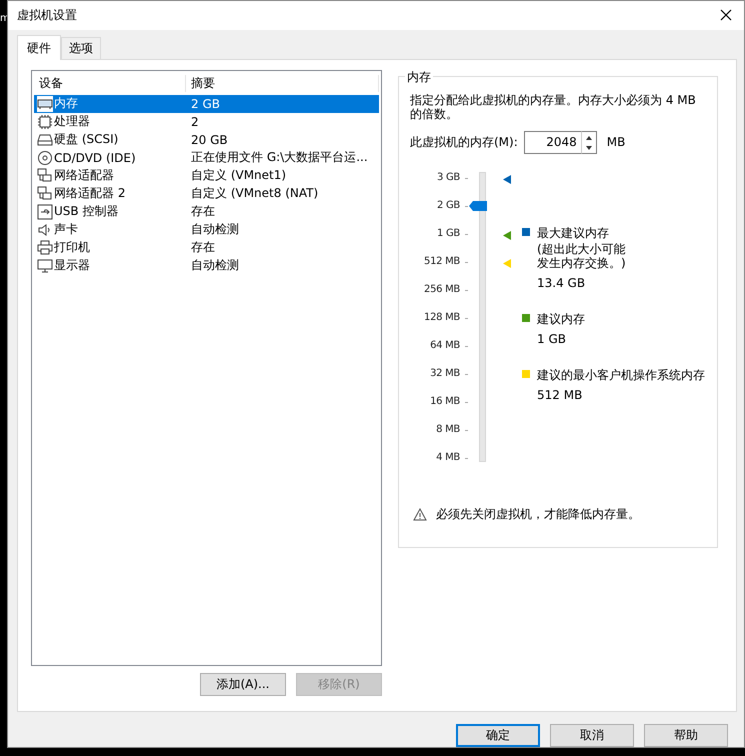 The image size is (745, 756). What do you see at coordinates (45, 212) in the screenshot?
I see `usb-icon` at bounding box center [45, 212].